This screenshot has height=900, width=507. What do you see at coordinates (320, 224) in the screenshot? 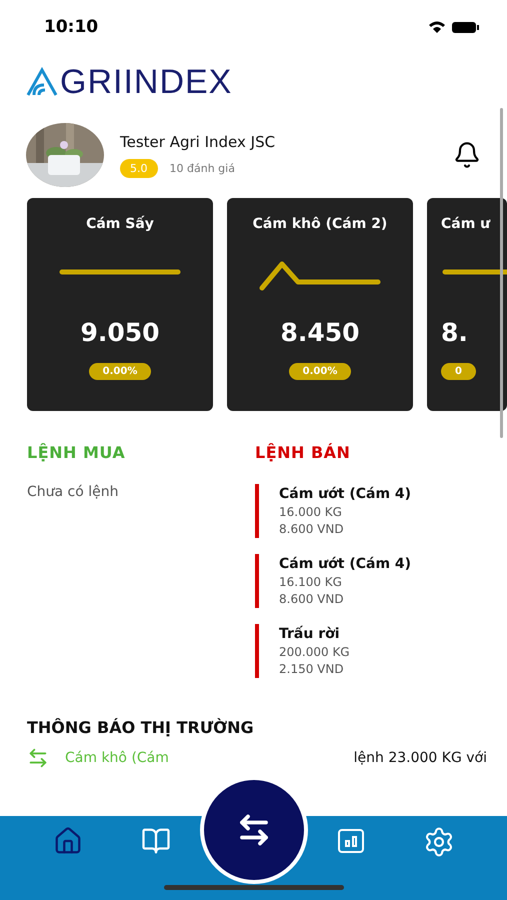
I see `product-title: Cám khô (Cám 2)` at bounding box center [320, 224].